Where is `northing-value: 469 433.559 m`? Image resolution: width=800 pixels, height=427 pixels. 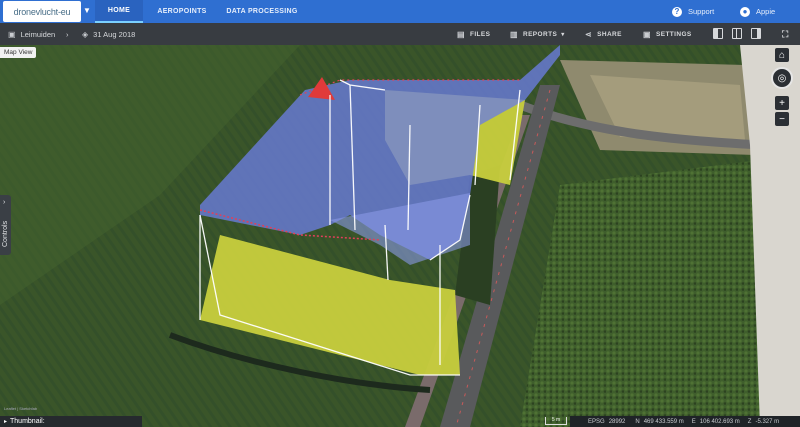
northing-value: 469 433.559 m is located at coordinates (663, 421).